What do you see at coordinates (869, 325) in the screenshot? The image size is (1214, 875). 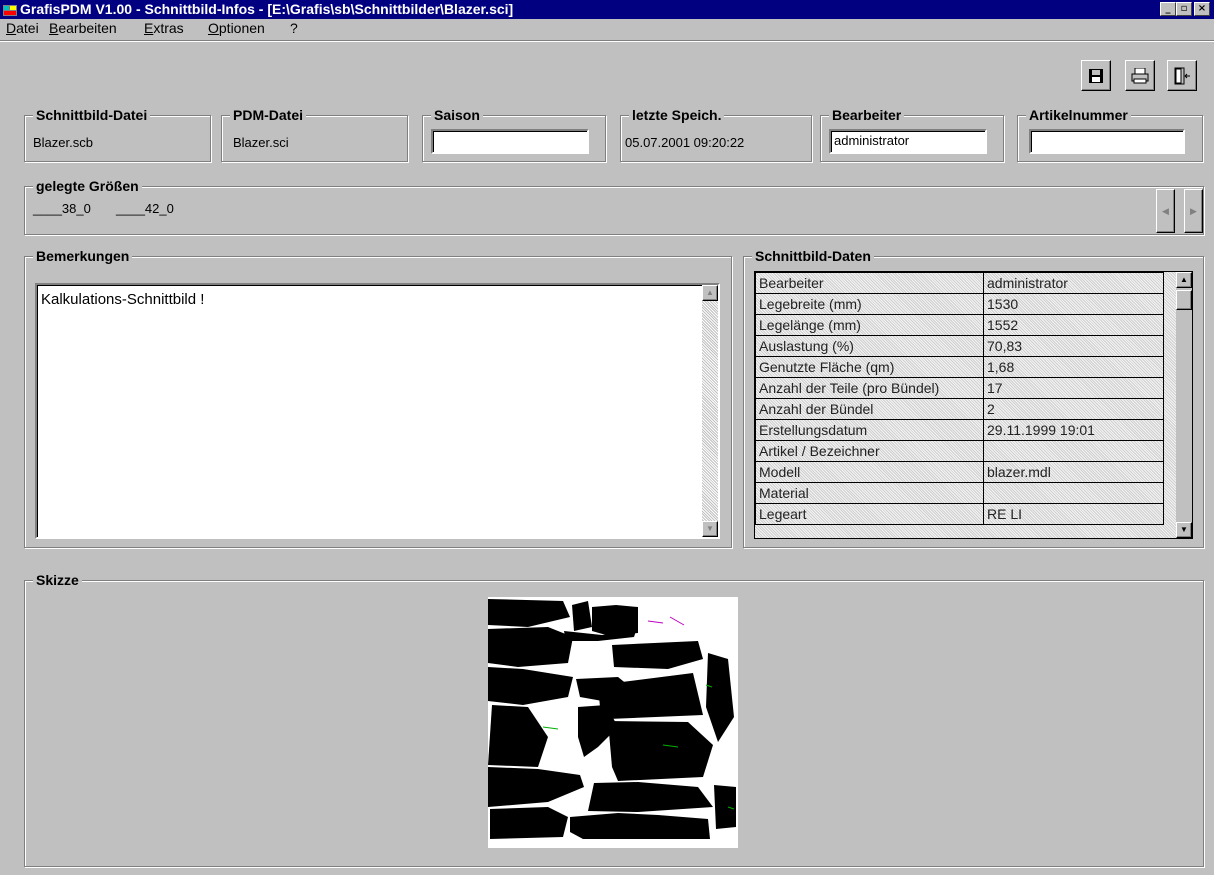 I see `row-label: Legelänge (mm)` at bounding box center [869, 325].